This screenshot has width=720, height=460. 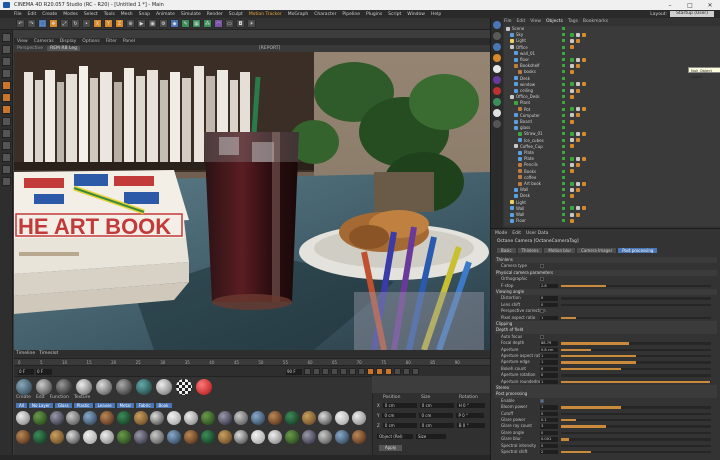 What do you see at coordinates (612, 158) in the screenshot?
I see `object-row: Plate` at bounding box center [612, 158].